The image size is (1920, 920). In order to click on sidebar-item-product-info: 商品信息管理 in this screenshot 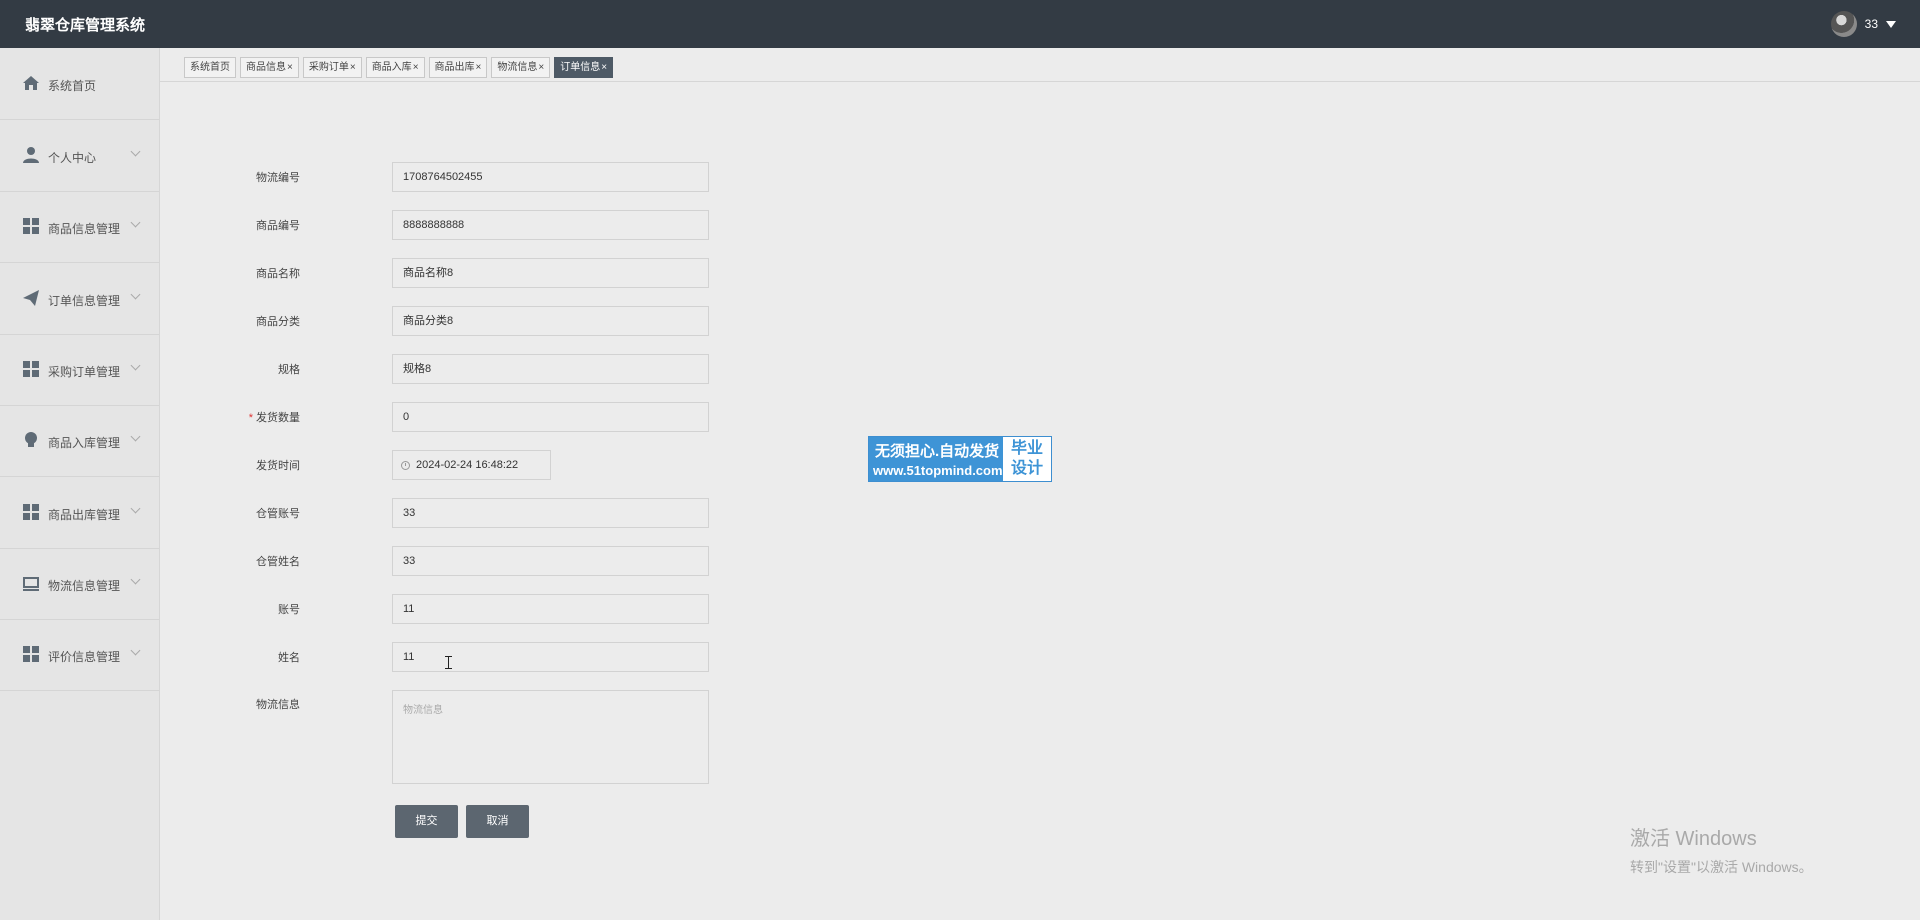, I will do `click(79, 227)`.